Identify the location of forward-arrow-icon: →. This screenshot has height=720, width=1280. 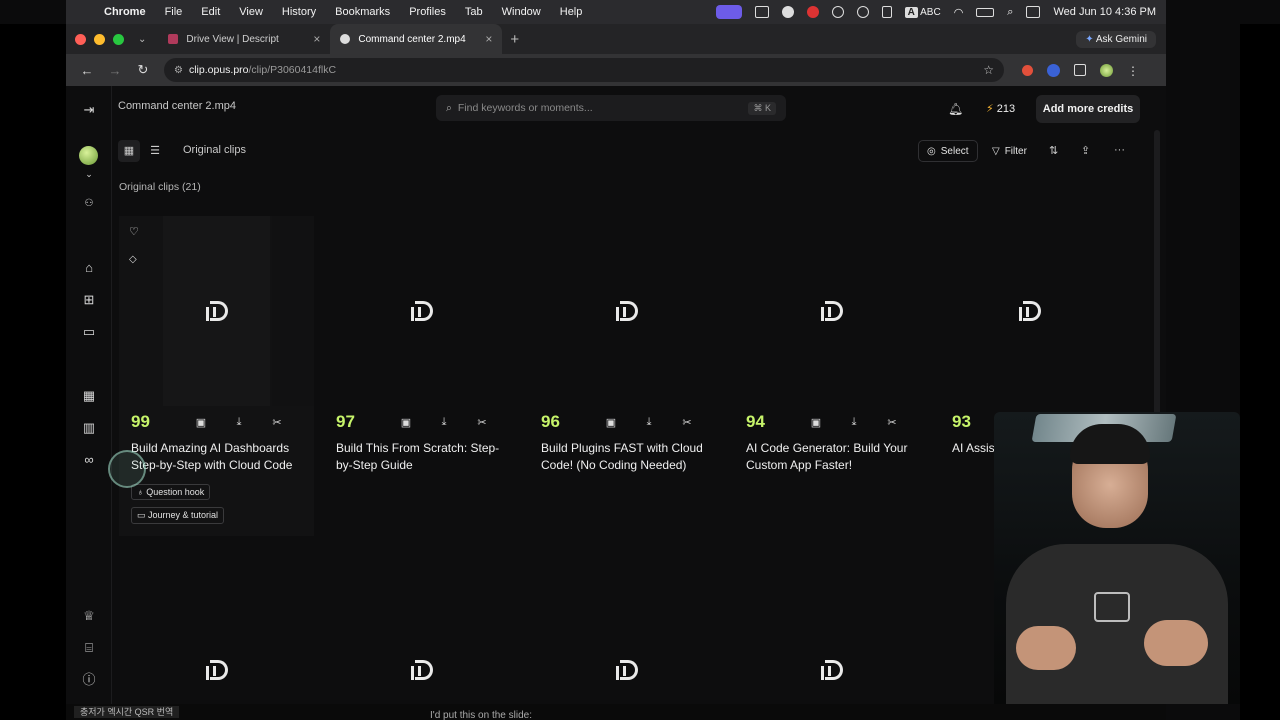
(115, 70).